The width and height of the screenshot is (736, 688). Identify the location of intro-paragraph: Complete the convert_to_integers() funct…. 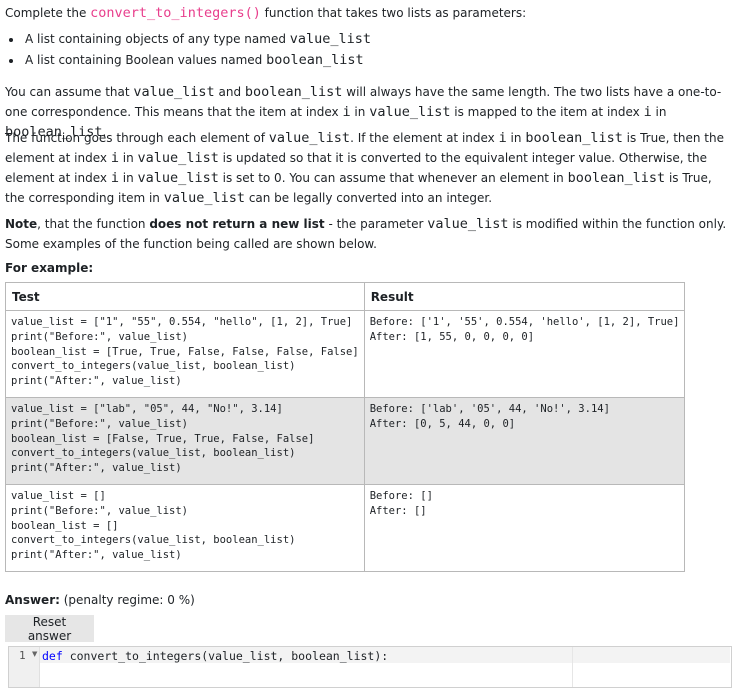
(266, 13).